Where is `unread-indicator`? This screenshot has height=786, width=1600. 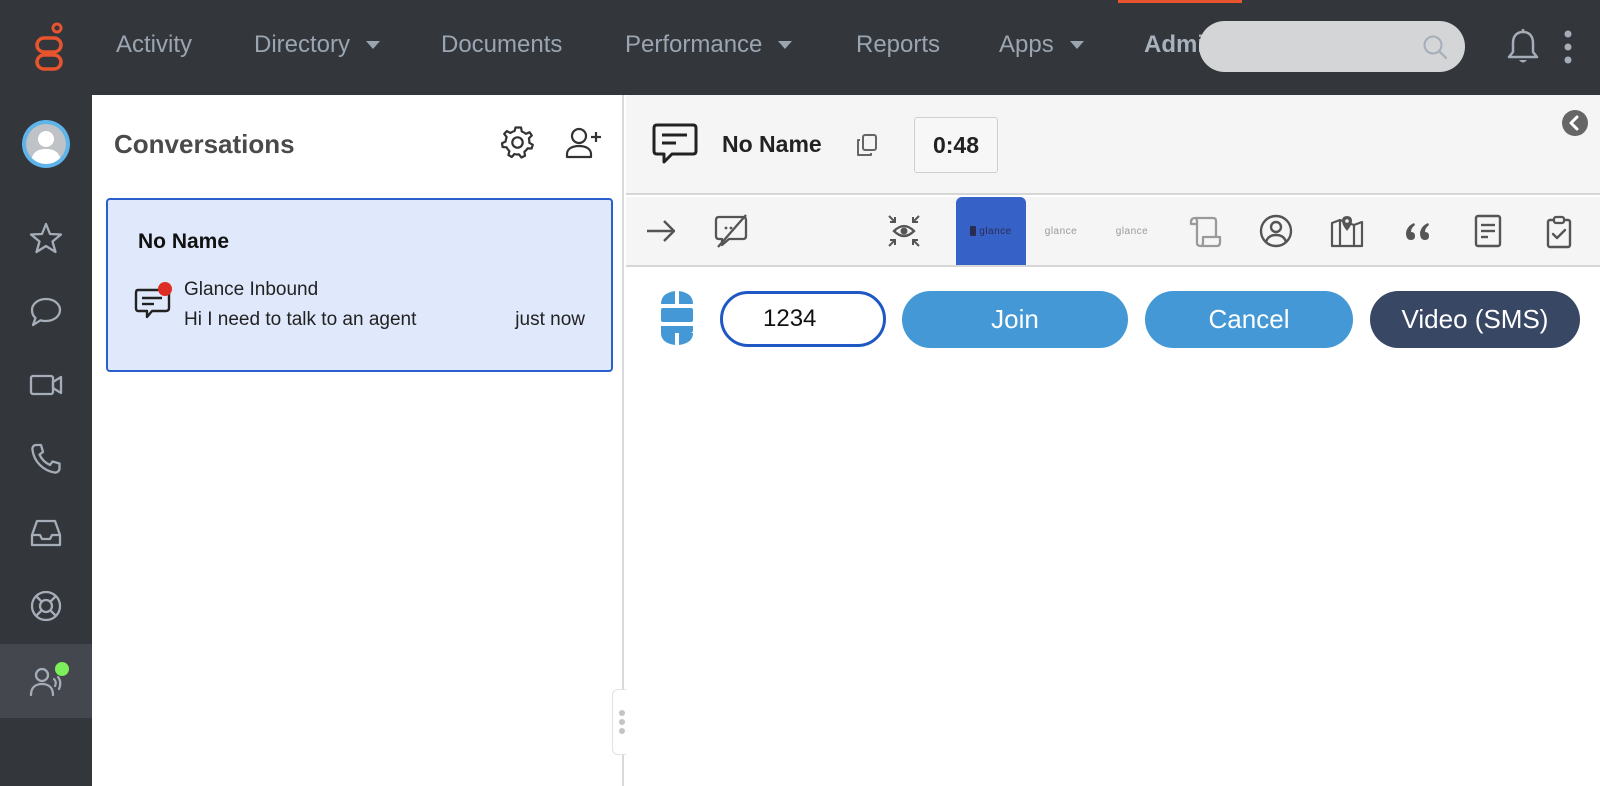 unread-indicator is located at coordinates (165, 289).